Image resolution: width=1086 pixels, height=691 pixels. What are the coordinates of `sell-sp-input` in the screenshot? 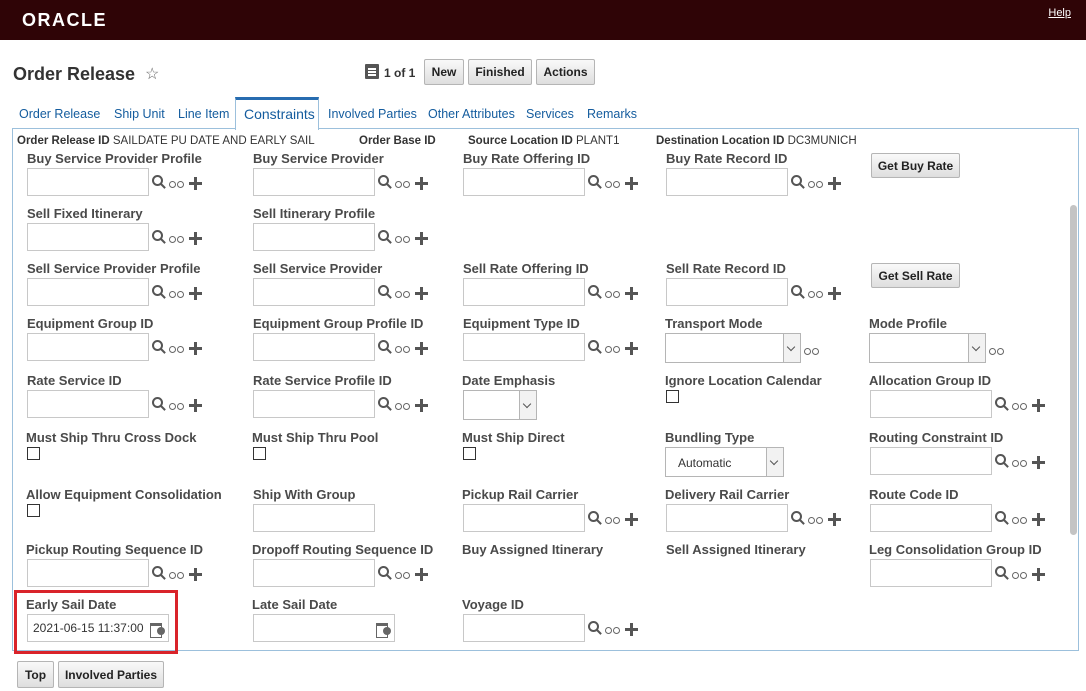 It's located at (314, 292).